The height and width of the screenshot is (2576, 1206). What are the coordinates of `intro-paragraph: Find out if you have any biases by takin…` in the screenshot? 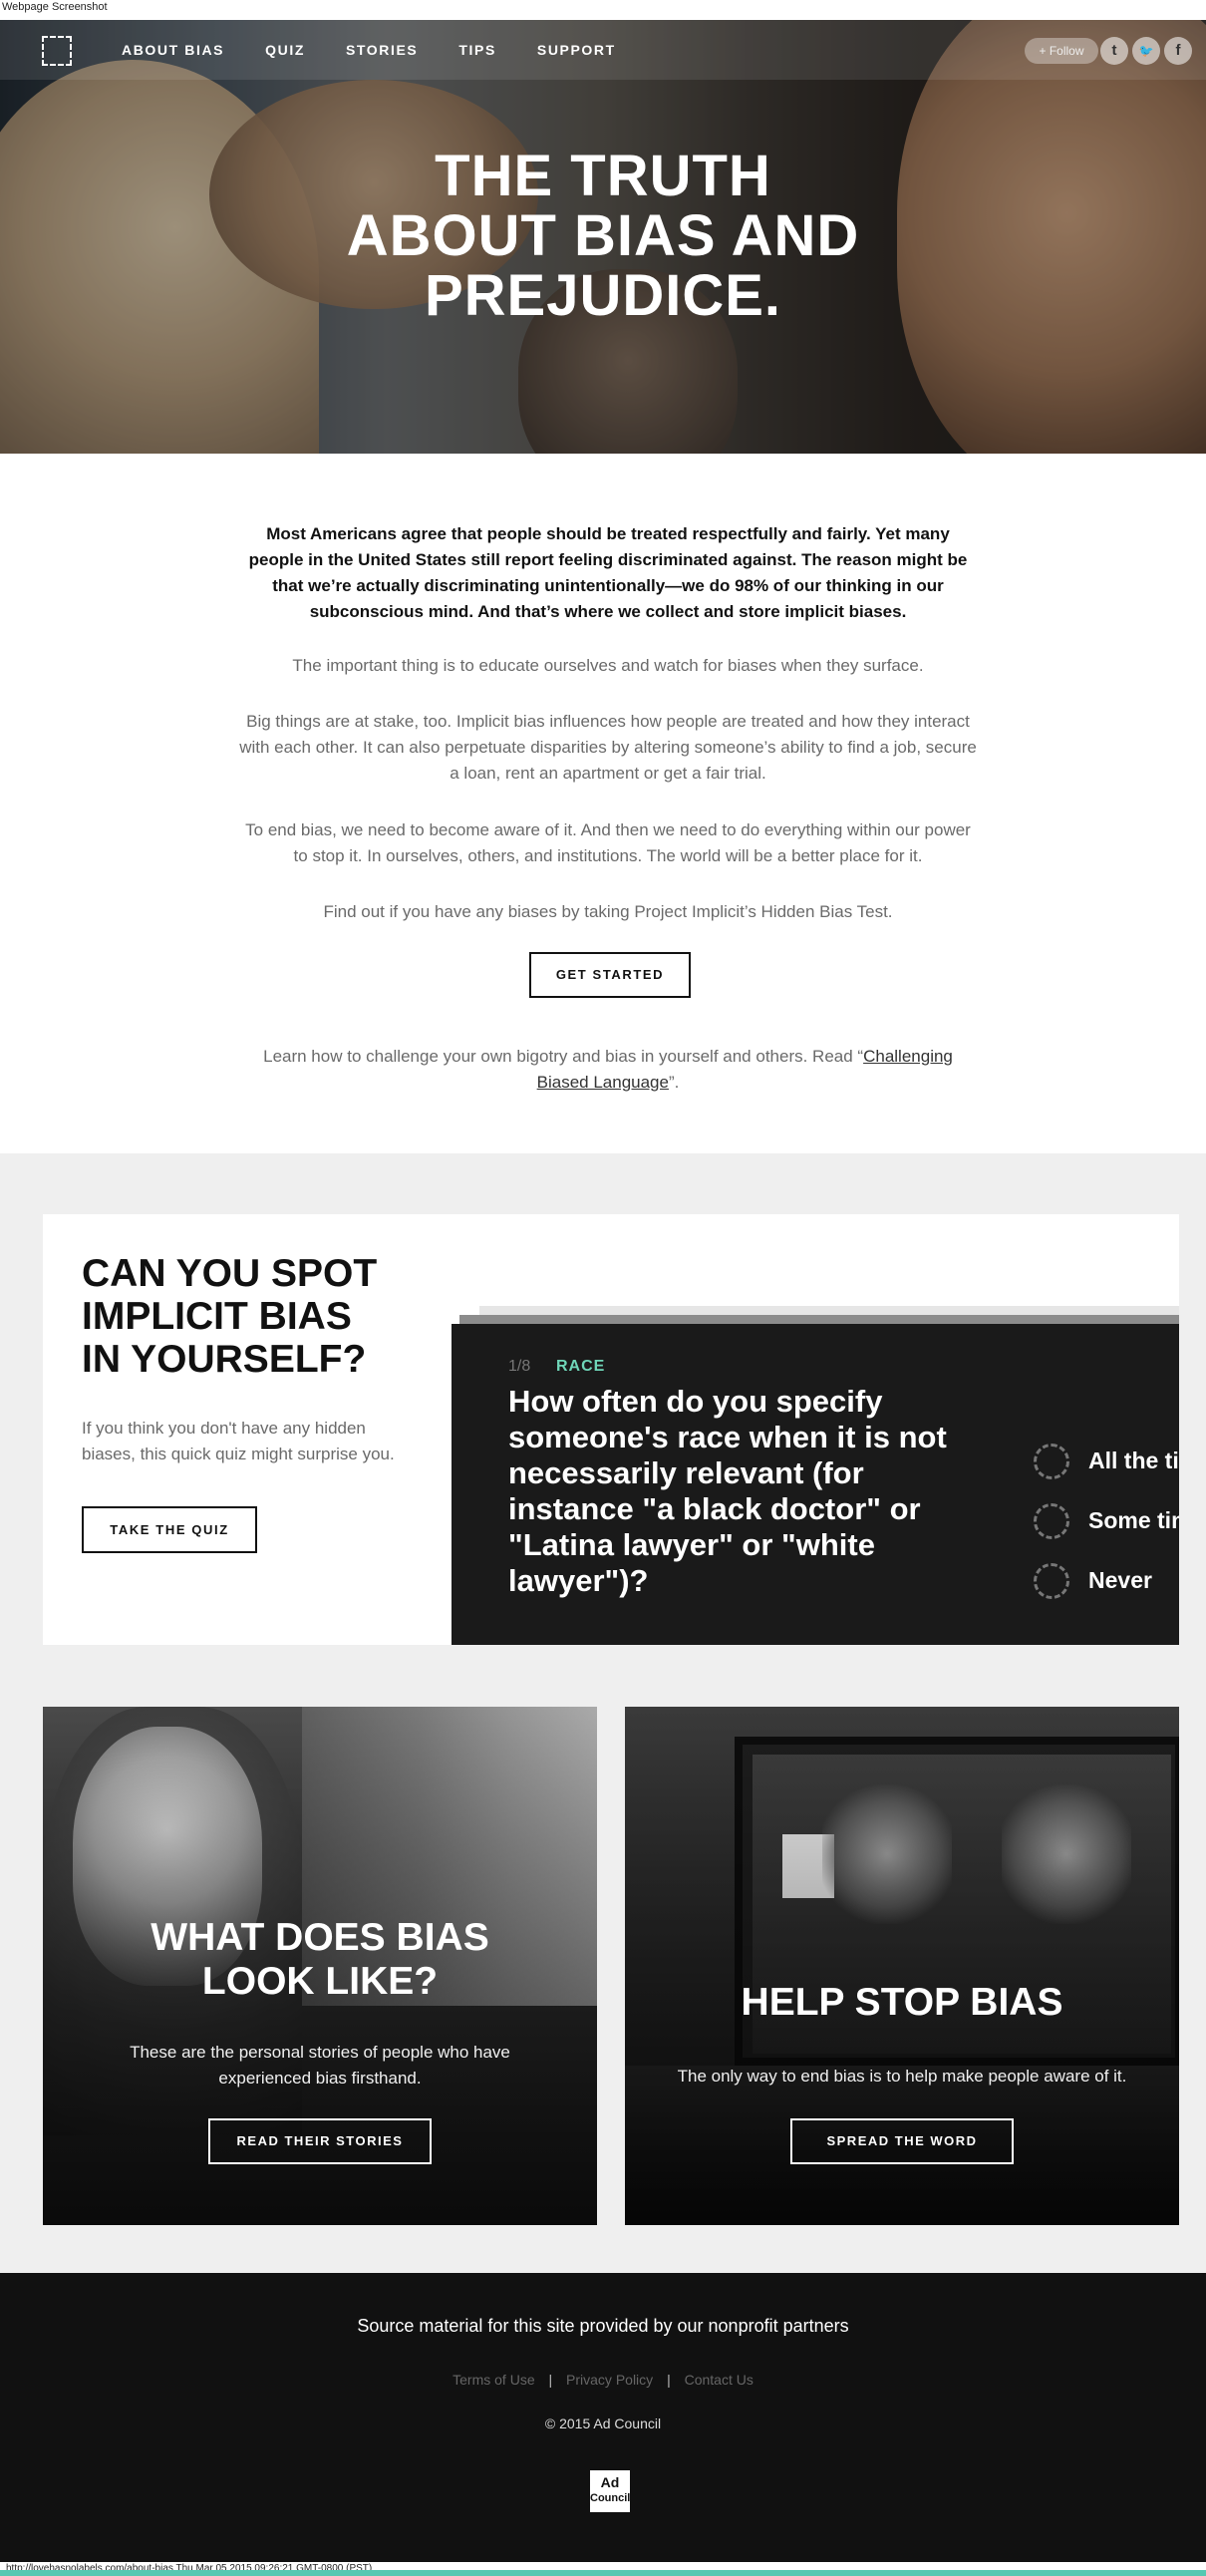 It's located at (608, 911).